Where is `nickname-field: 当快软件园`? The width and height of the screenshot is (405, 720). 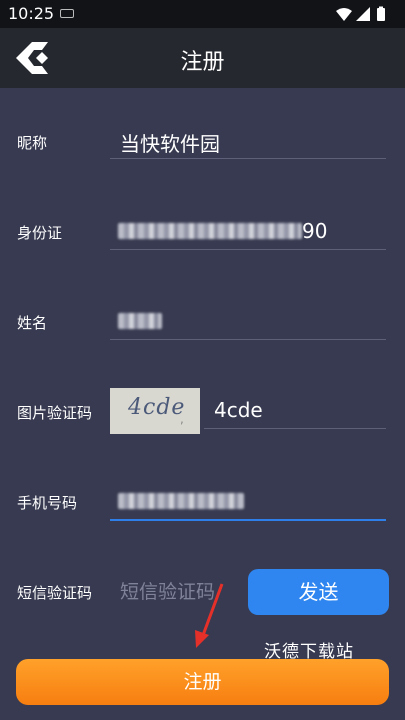
nickname-field: 当快软件园 is located at coordinates (248, 140).